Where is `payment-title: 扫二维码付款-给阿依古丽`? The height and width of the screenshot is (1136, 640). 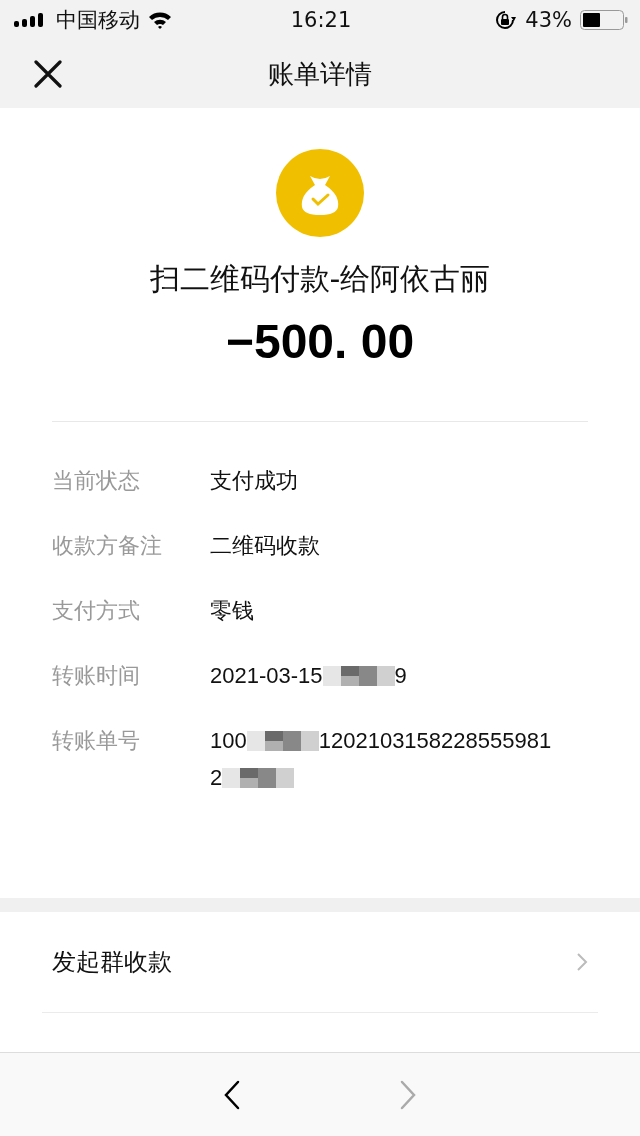
payment-title: 扫二维码付款-给阿依古丽 is located at coordinates (320, 279).